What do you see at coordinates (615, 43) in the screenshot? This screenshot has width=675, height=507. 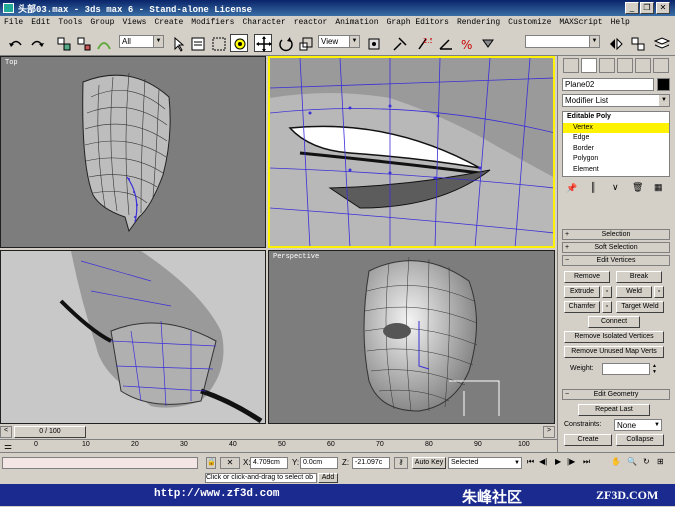 I see `mirror-icon` at bounding box center [615, 43].